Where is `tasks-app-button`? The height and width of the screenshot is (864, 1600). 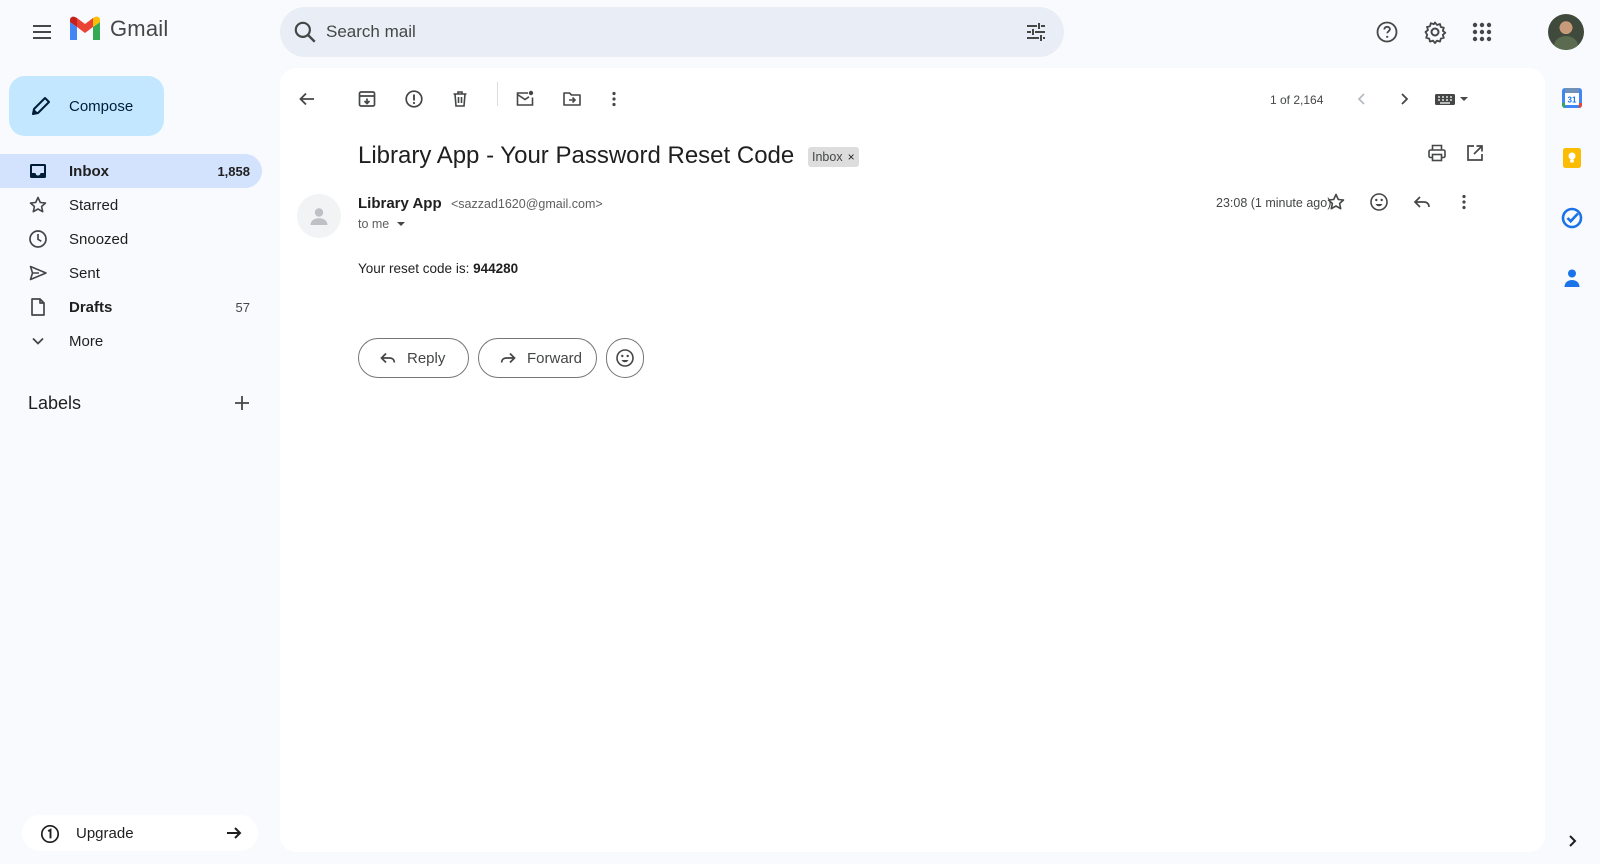 tasks-app-button is located at coordinates (1572, 218).